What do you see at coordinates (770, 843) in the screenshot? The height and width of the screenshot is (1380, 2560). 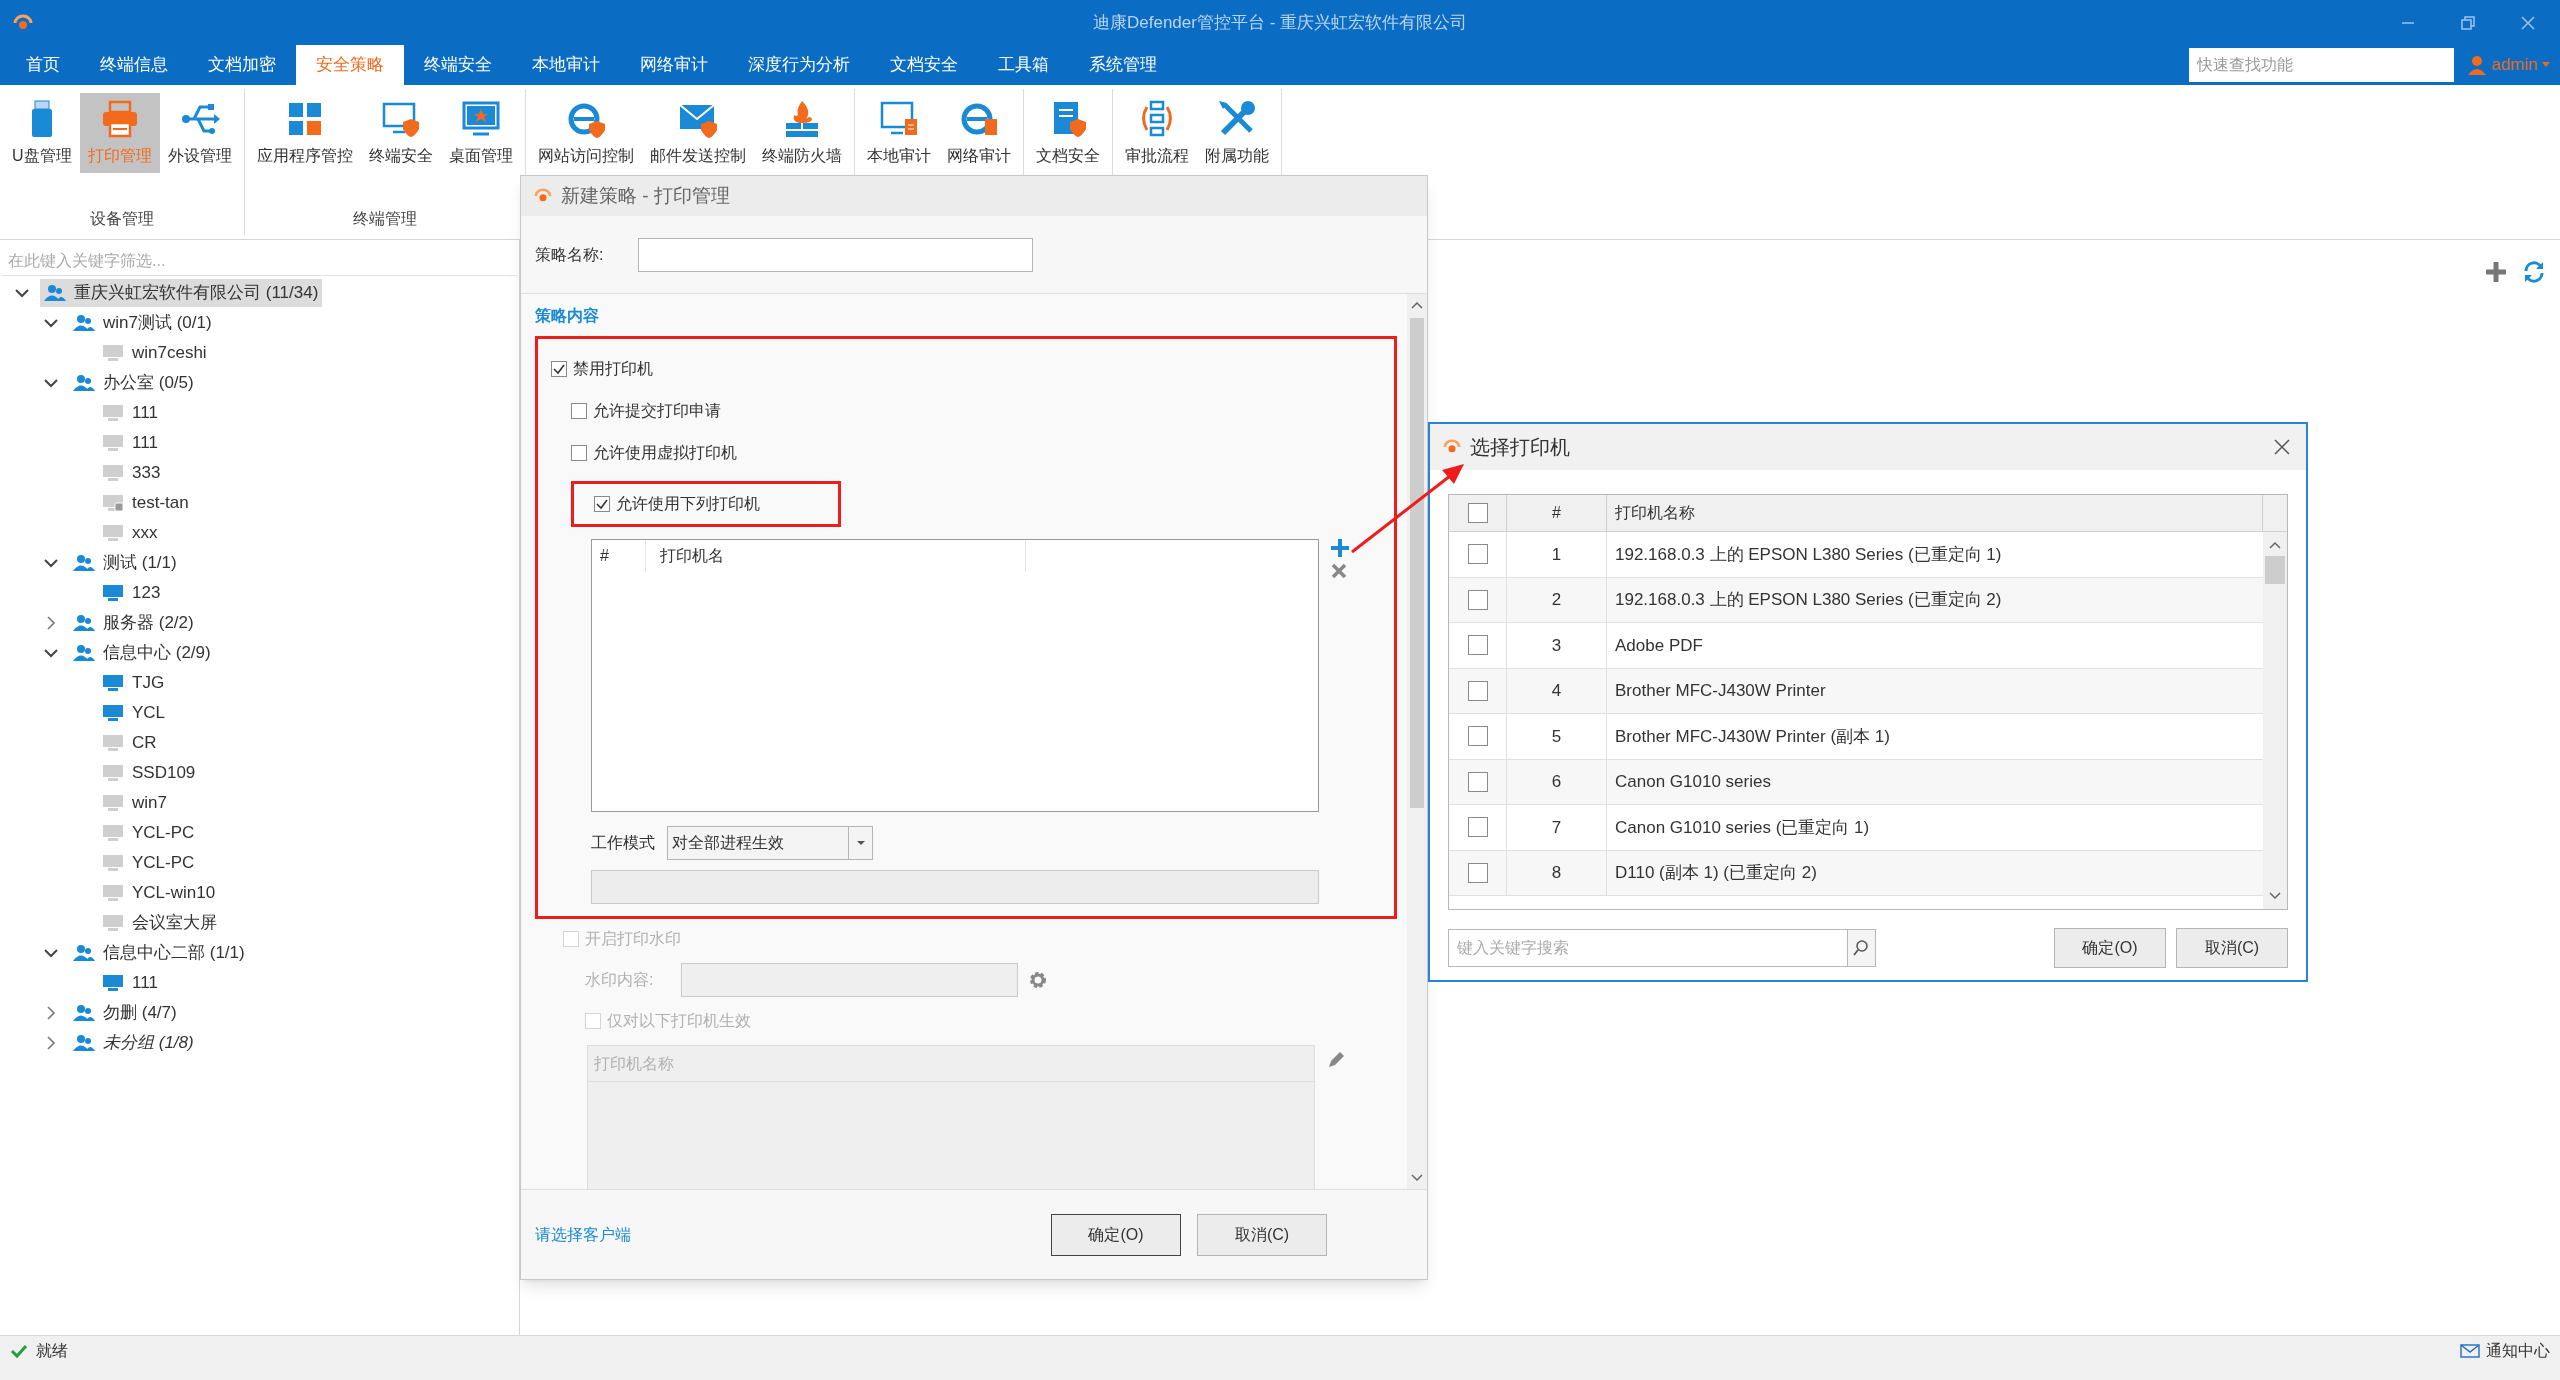 I see `work-mode-dropdown: 对全部进程生效` at bounding box center [770, 843].